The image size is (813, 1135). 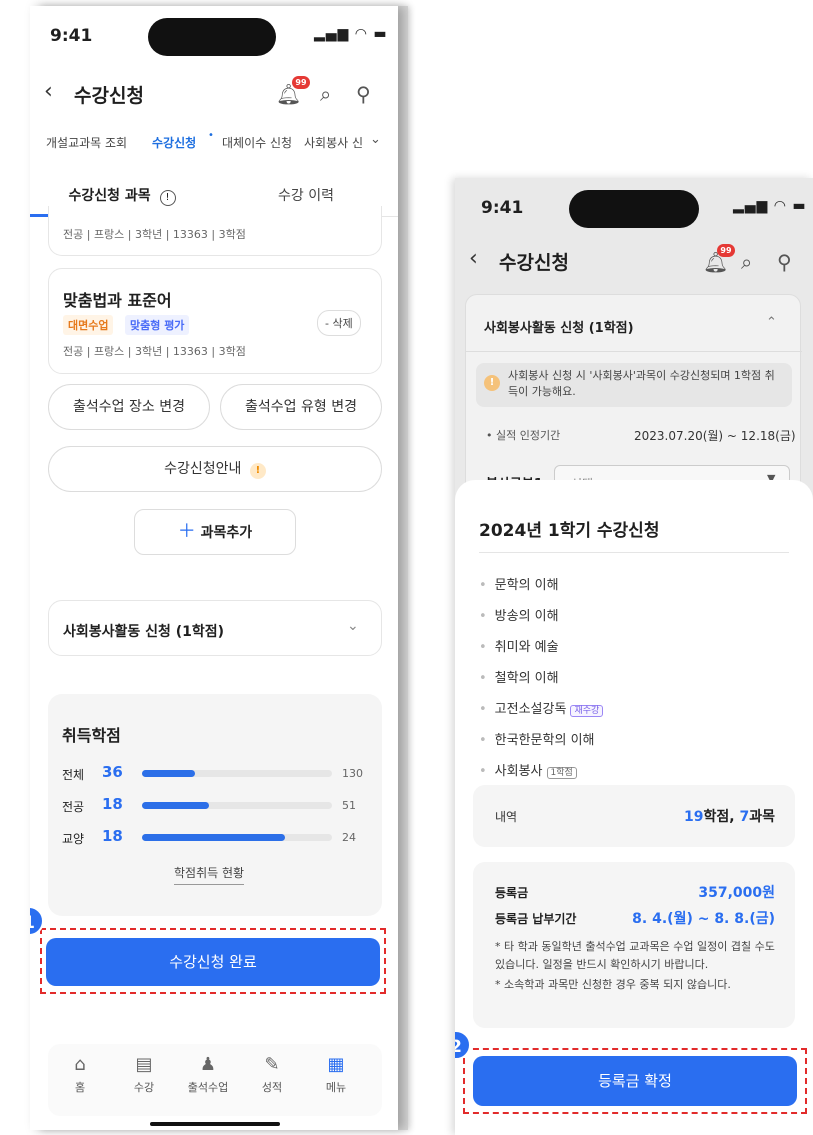 I want to click on summary-value: 19학점, 7과목, so click(x=729, y=816).